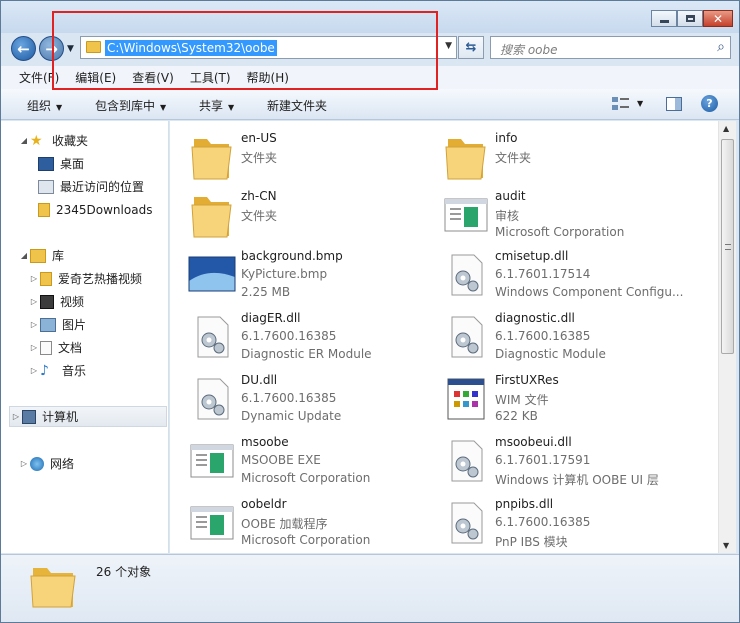 The height and width of the screenshot is (623, 740). I want to click on file-item: pnpibs.dll 6.1.7600.16385 PnP IBS 模块, so click(567, 525).